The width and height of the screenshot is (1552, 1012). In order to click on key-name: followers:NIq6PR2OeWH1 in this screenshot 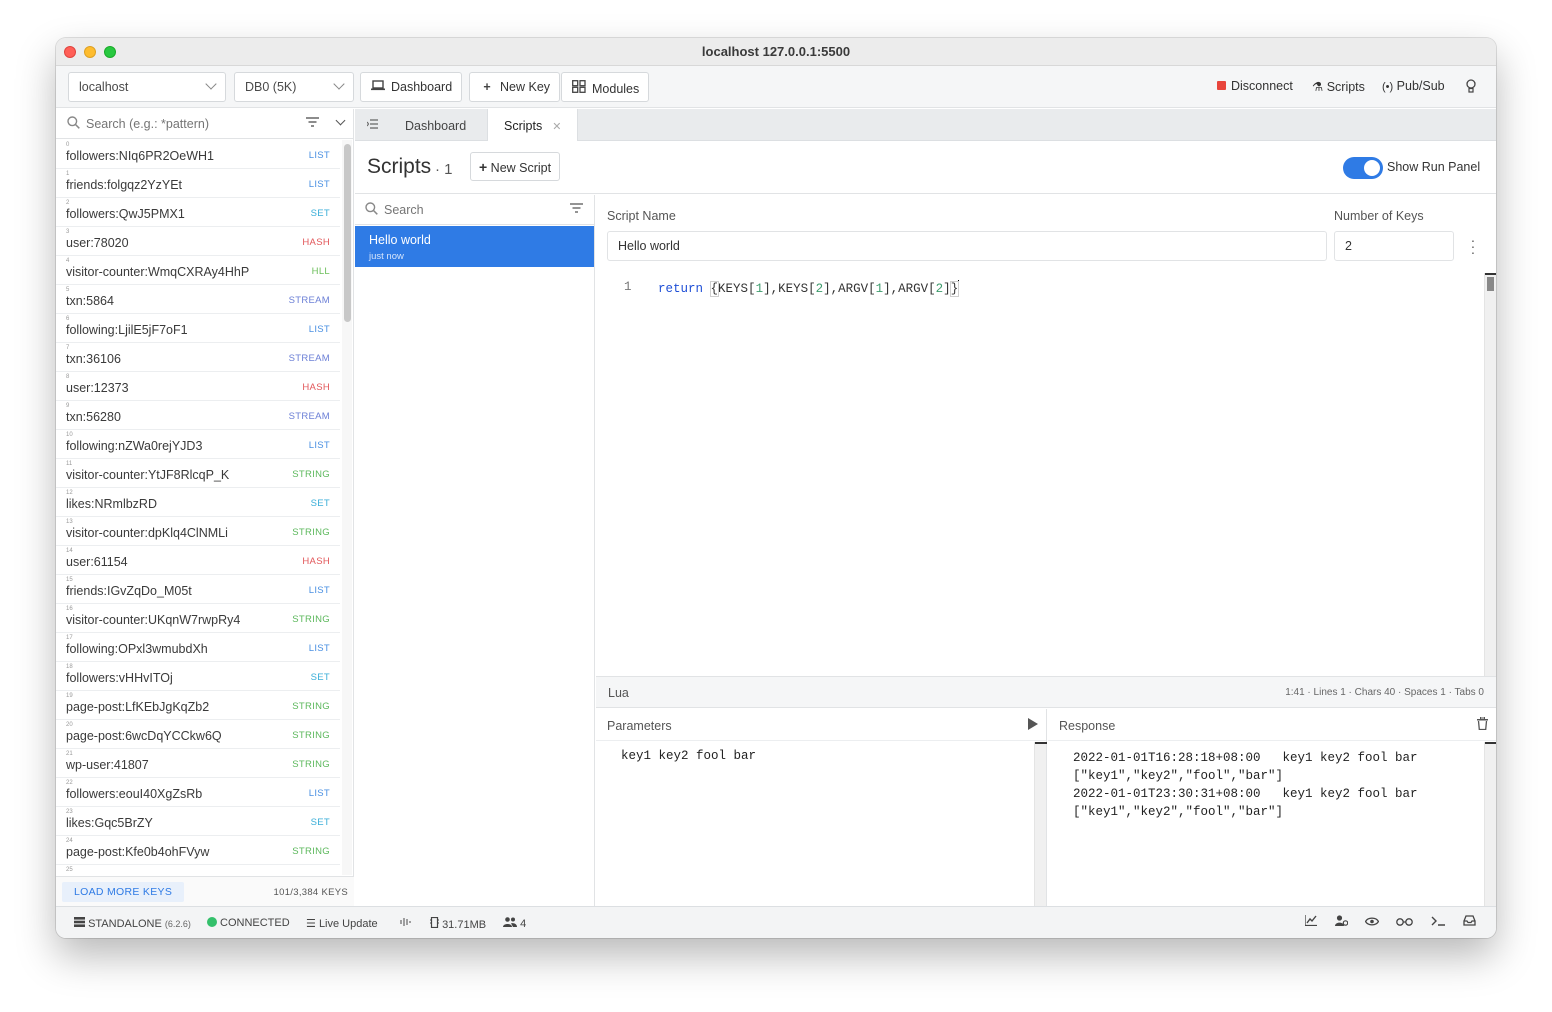, I will do `click(140, 156)`.